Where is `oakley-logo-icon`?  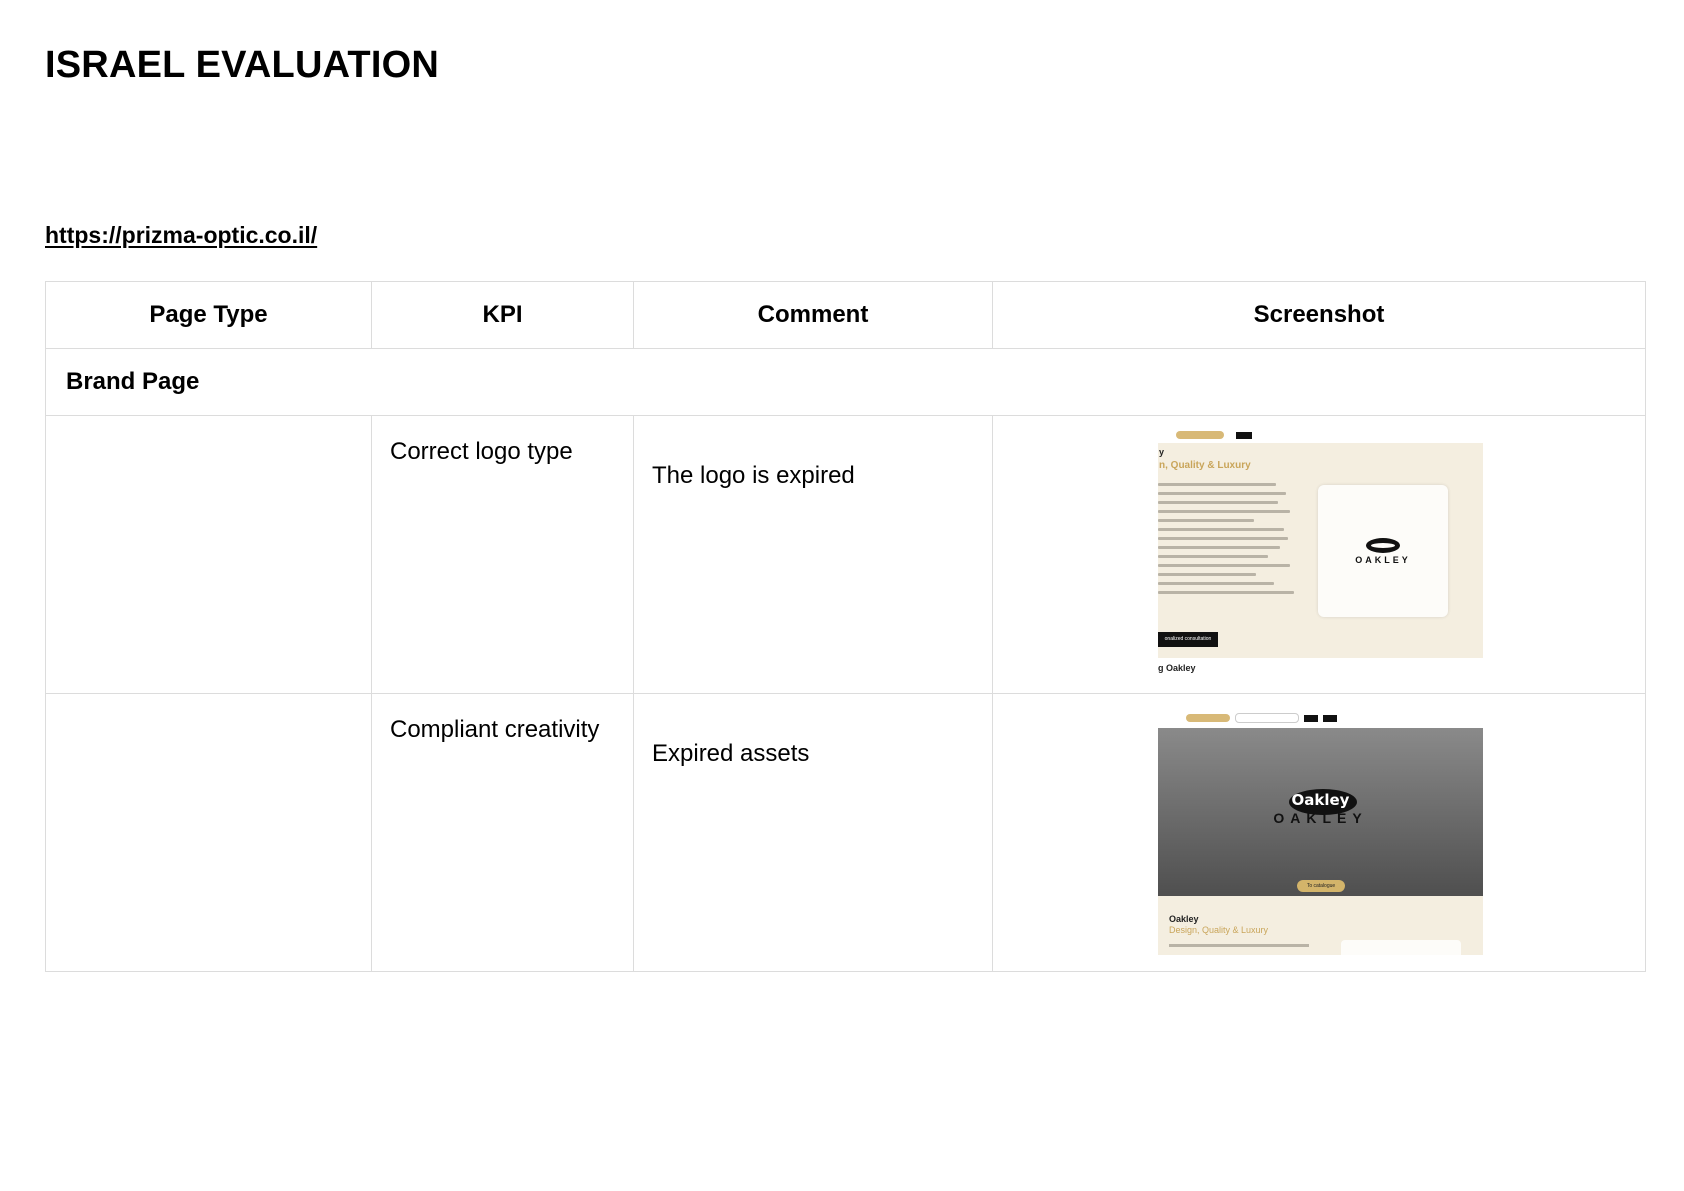
oakley-logo-icon is located at coordinates (1383, 545).